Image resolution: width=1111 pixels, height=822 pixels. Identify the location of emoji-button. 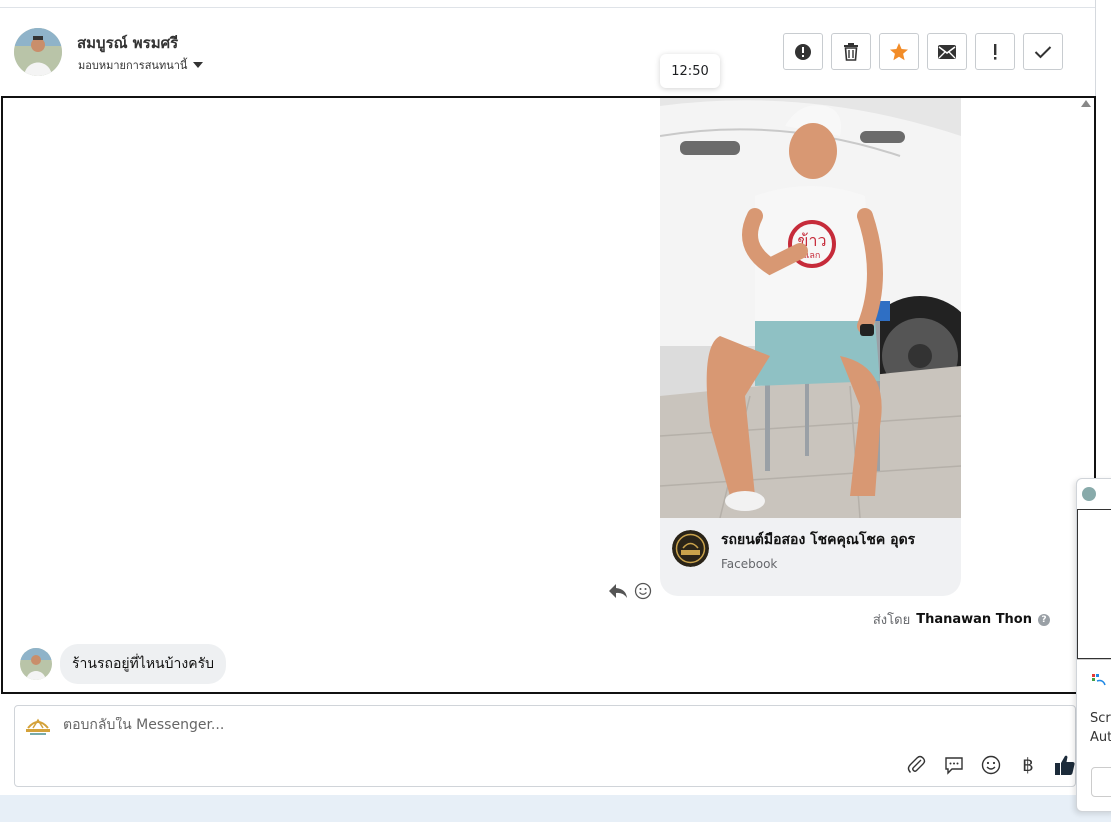
(991, 765).